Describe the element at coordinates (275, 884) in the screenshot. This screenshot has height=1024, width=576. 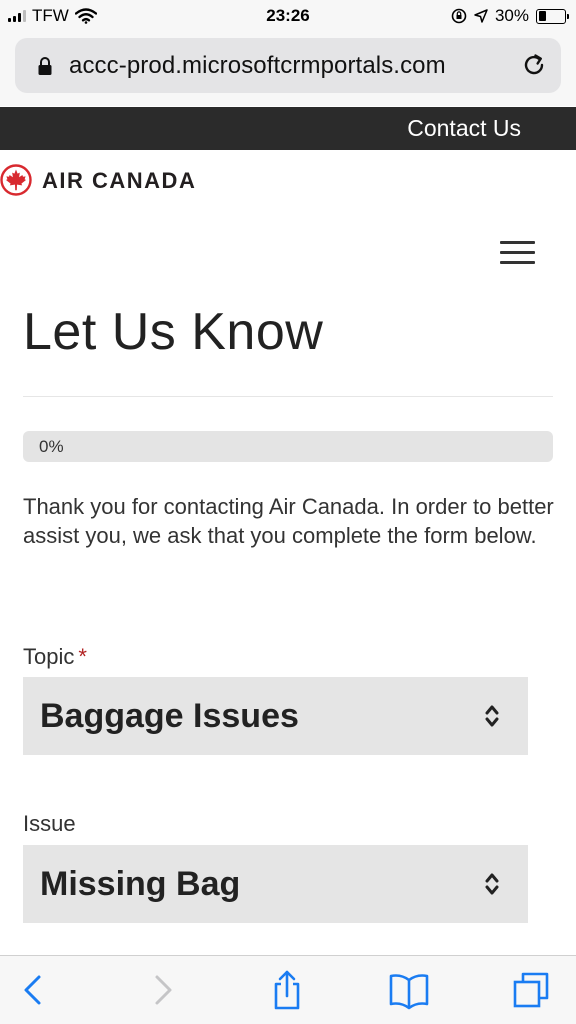
I see `issue-select: Missing Bag` at that location.